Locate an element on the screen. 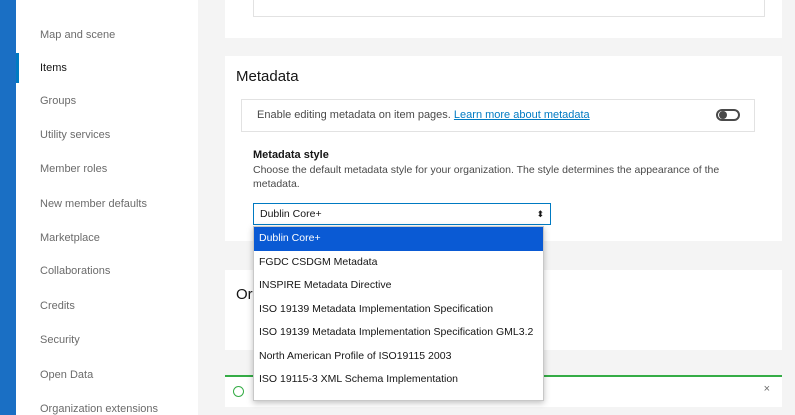  sidebar-item-new-member-defaults: New member defaults is located at coordinates (107, 204).